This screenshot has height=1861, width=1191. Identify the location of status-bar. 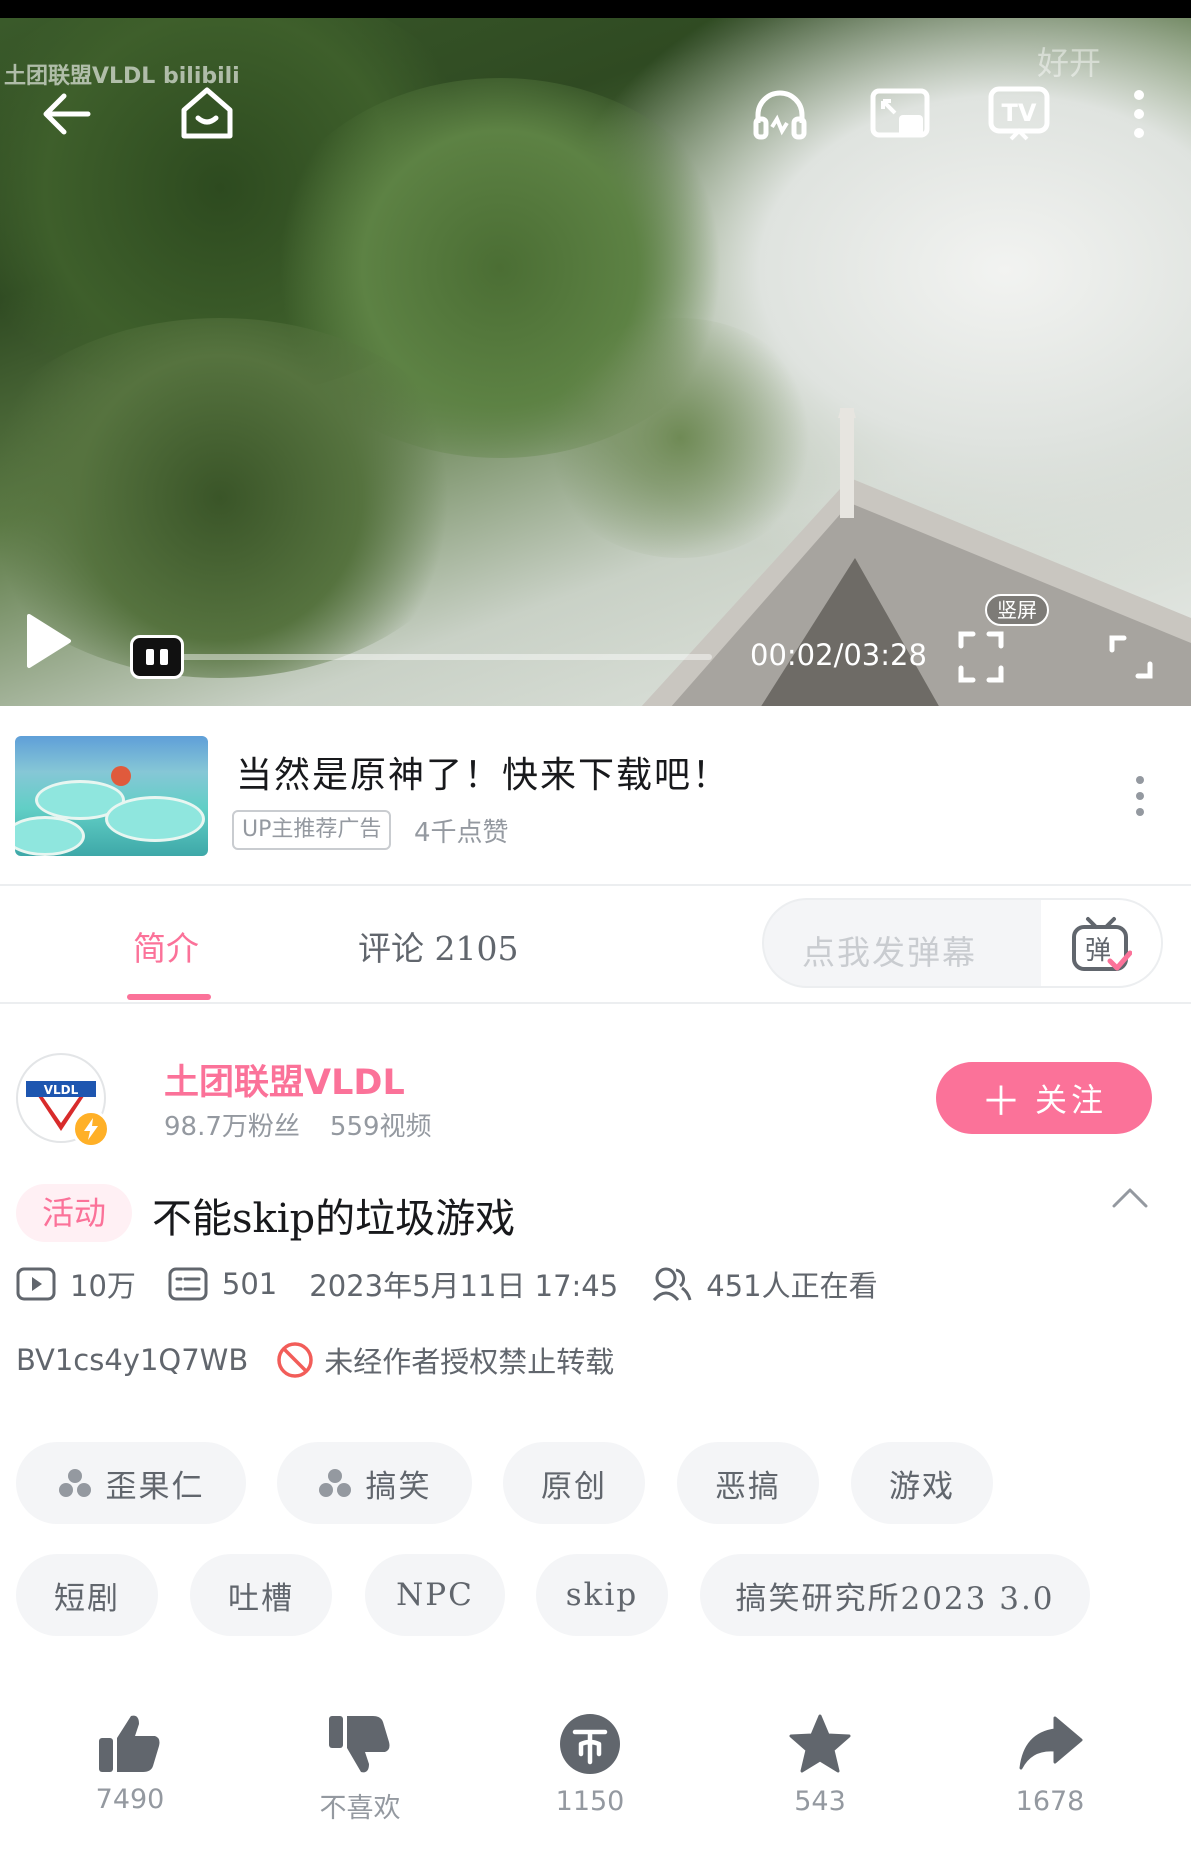
(595, 9).